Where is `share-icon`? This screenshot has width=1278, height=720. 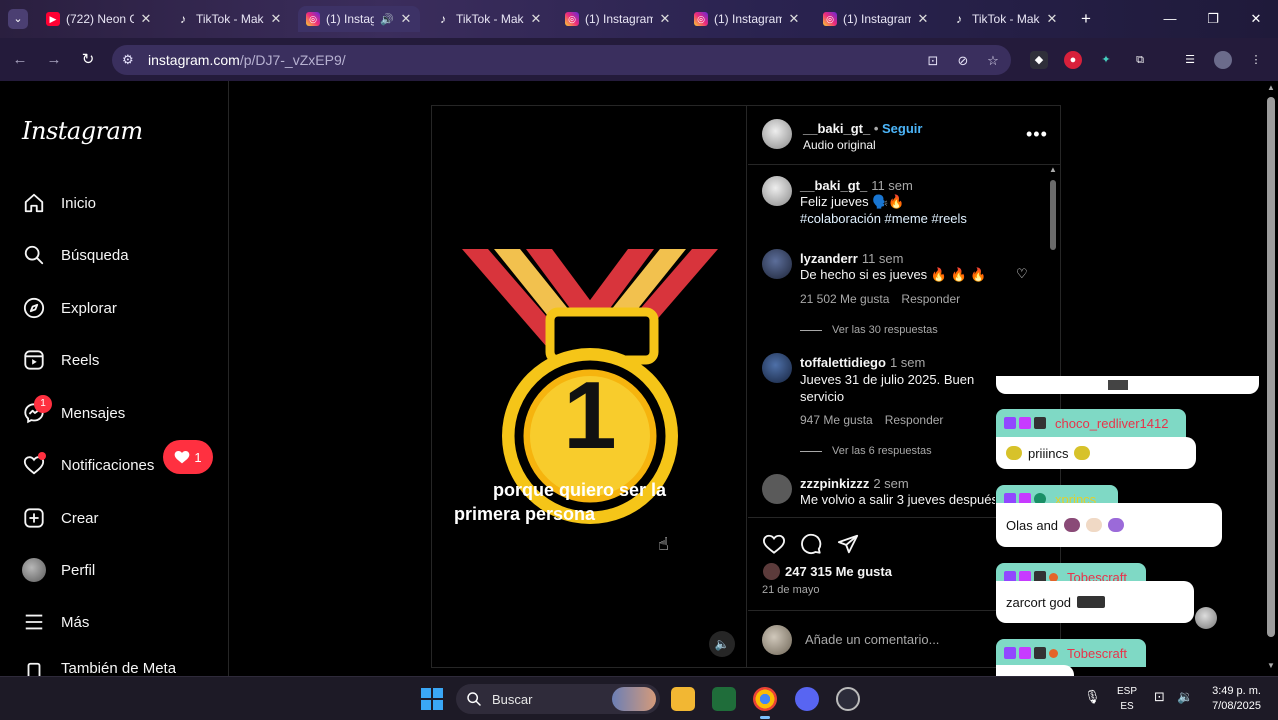
share-icon is located at coordinates (848, 544).